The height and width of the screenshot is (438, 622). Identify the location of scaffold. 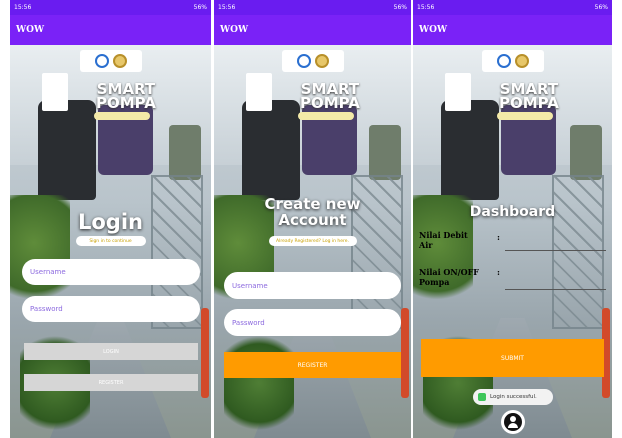
(578, 252).